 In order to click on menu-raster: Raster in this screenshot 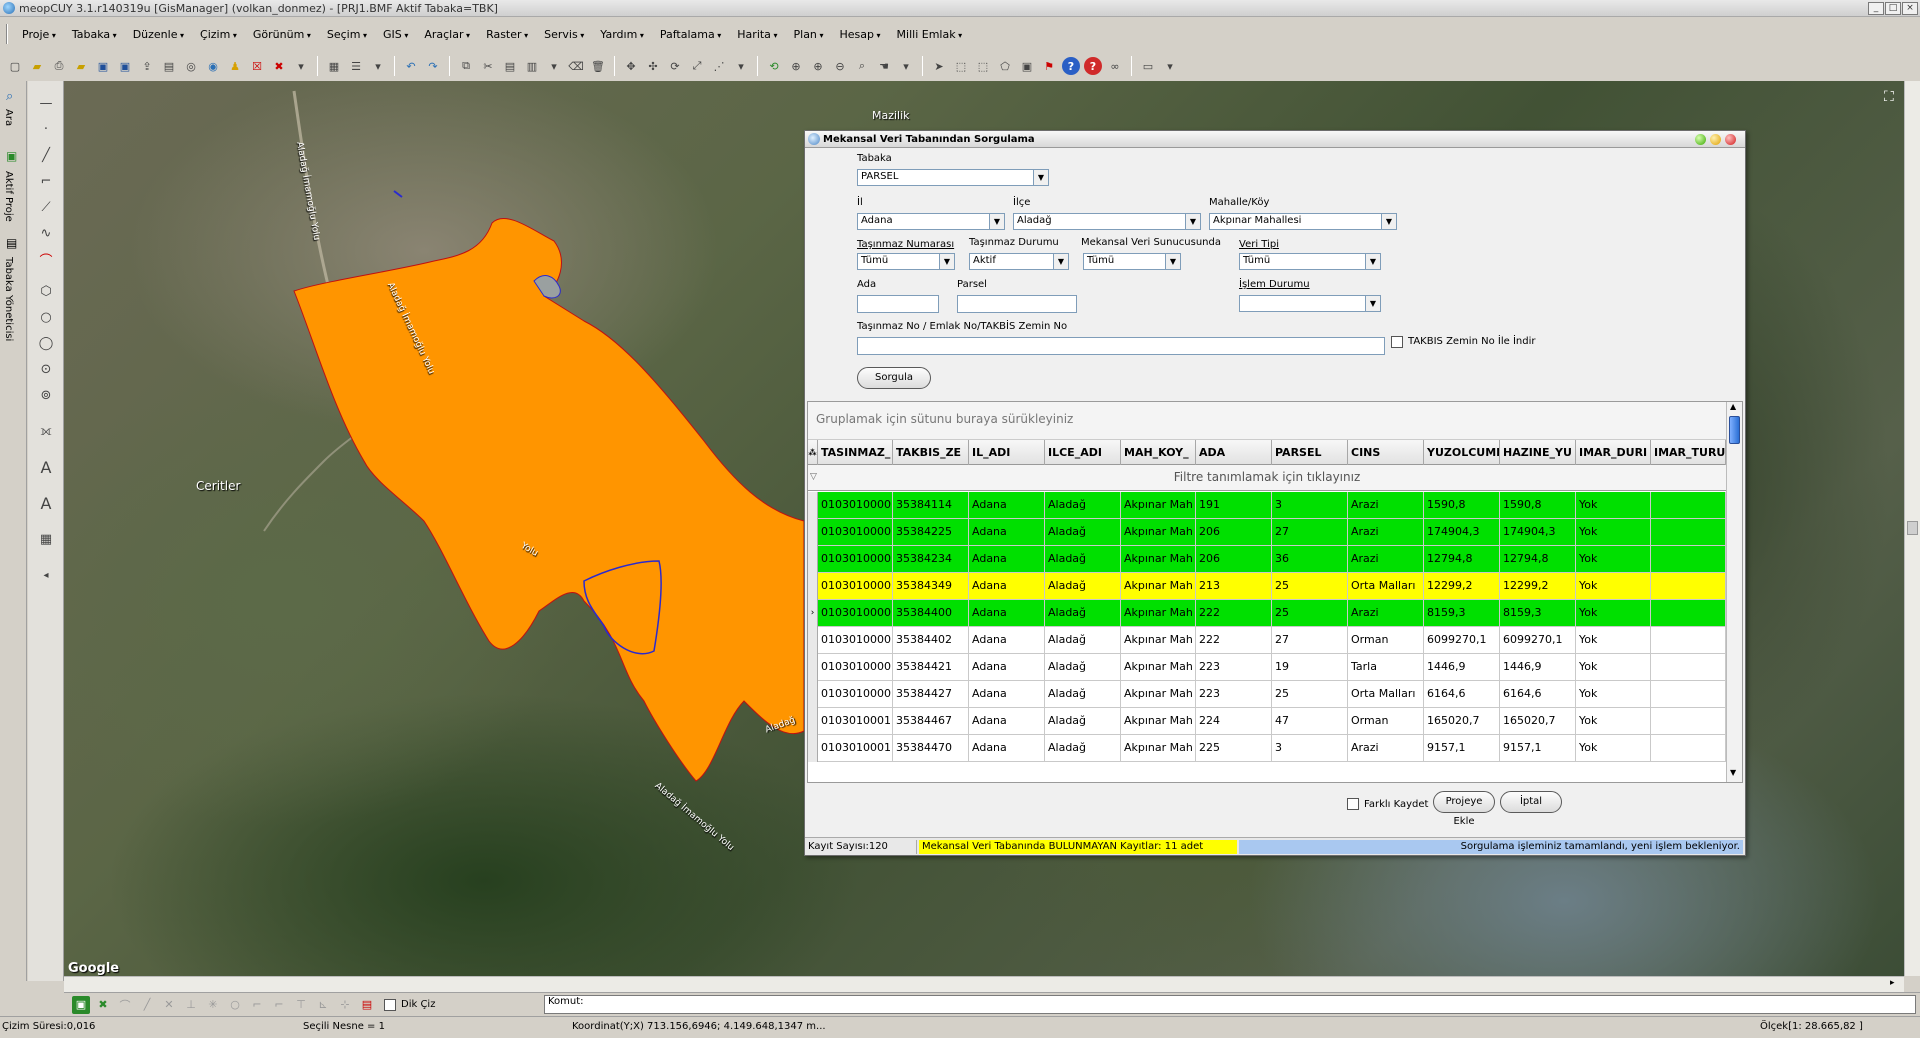, I will do `click(507, 34)`.